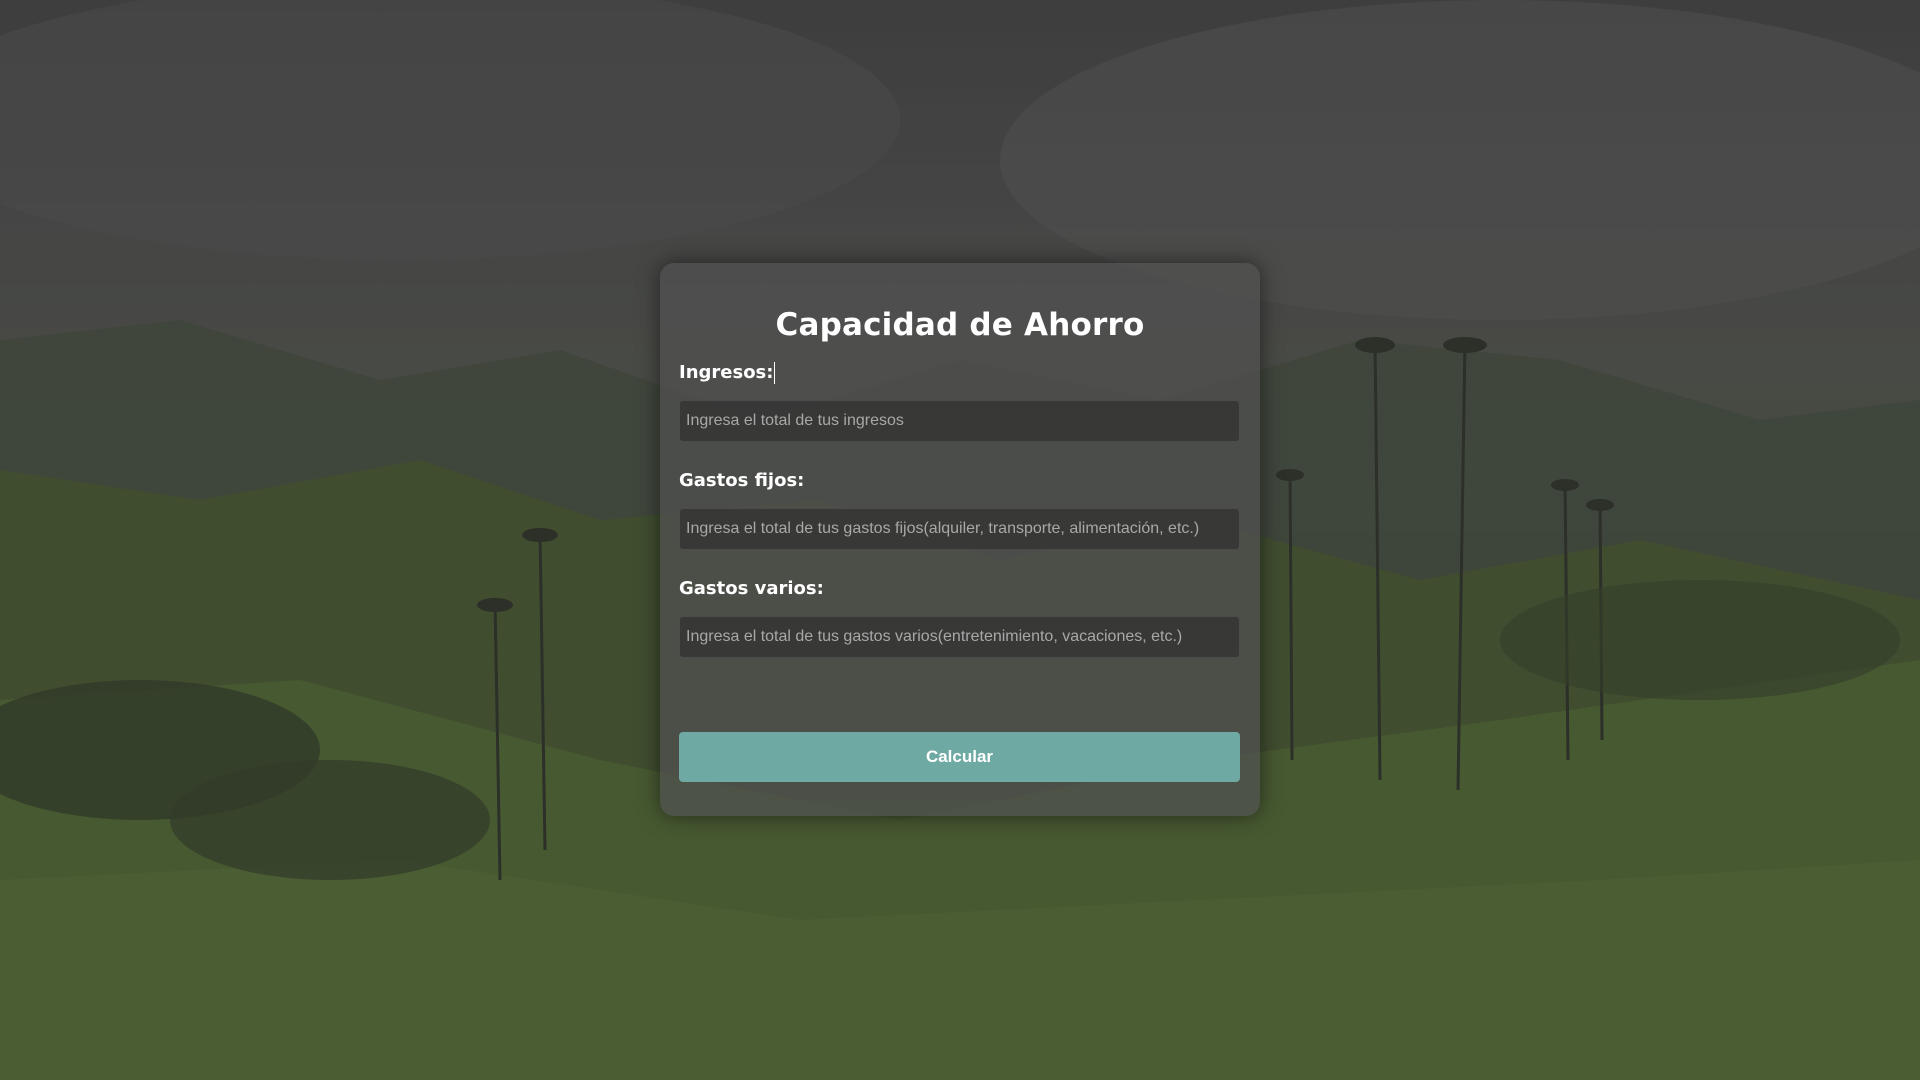  What do you see at coordinates (775, 373) in the screenshot?
I see `text-cursor` at bounding box center [775, 373].